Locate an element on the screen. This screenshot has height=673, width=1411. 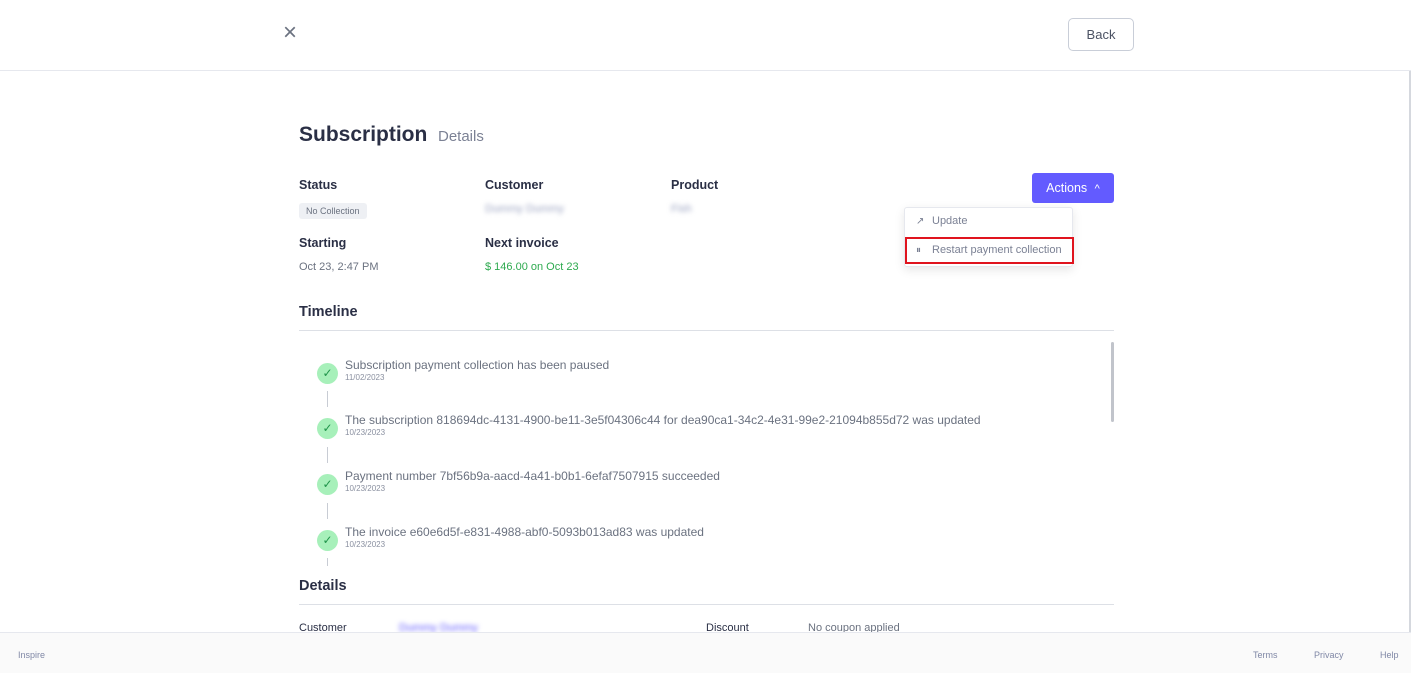
customer-value: Dummy Dummy is located at coordinates (524, 209).